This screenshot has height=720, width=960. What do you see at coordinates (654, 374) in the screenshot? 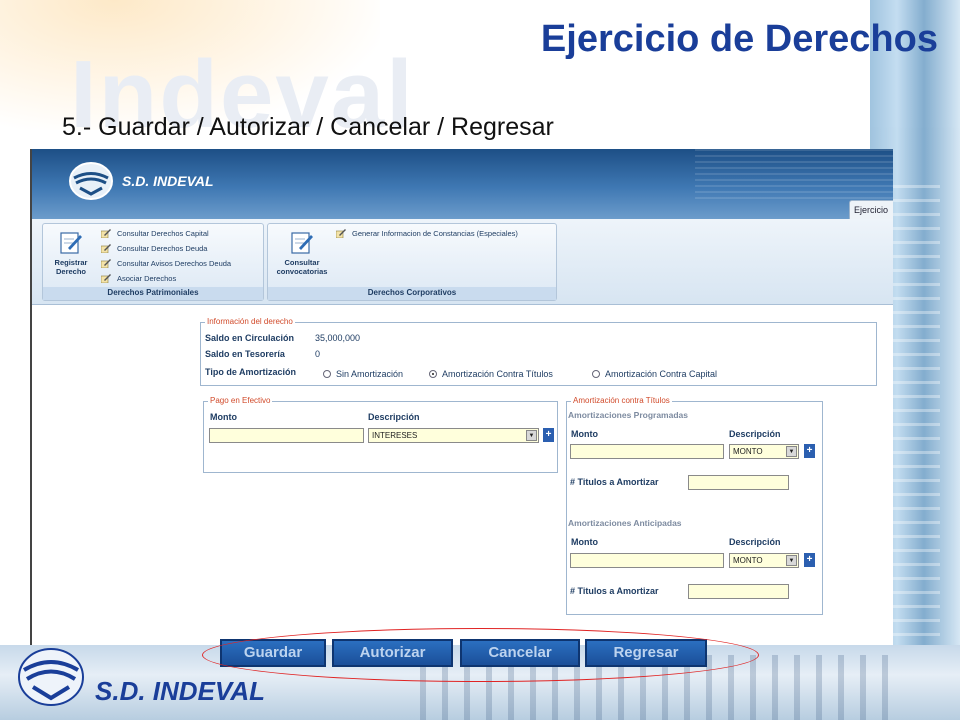
I see `radio-amortizacion-contra-capital: Amortización Contra Capital` at bounding box center [654, 374].